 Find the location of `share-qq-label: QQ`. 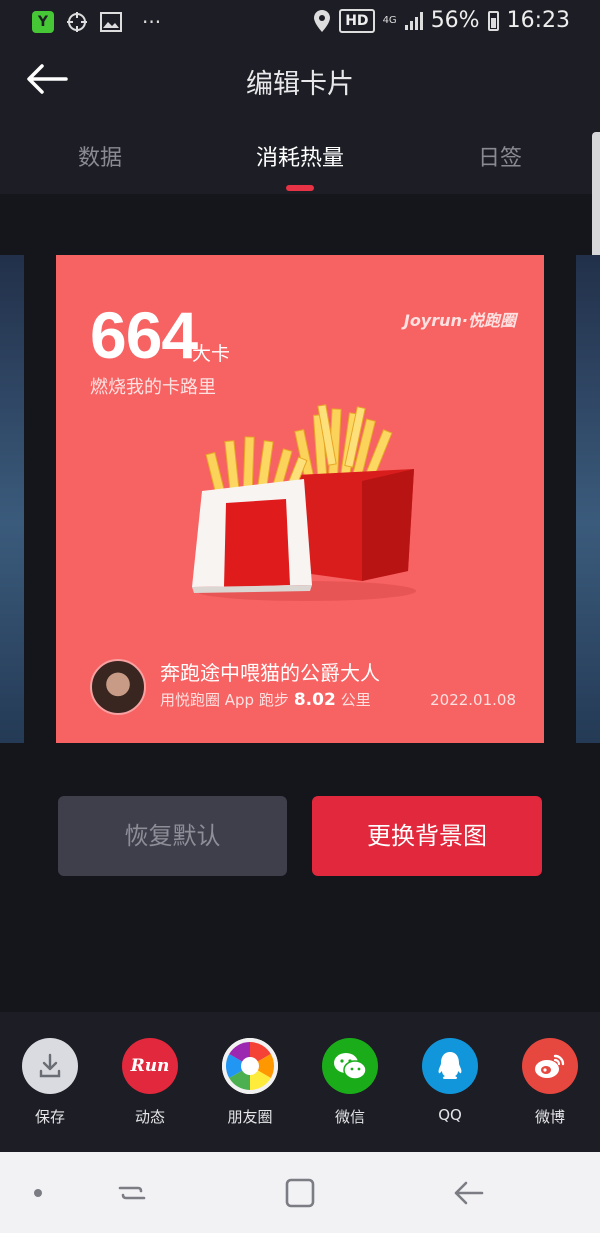

share-qq-label: QQ is located at coordinates (450, 1115).